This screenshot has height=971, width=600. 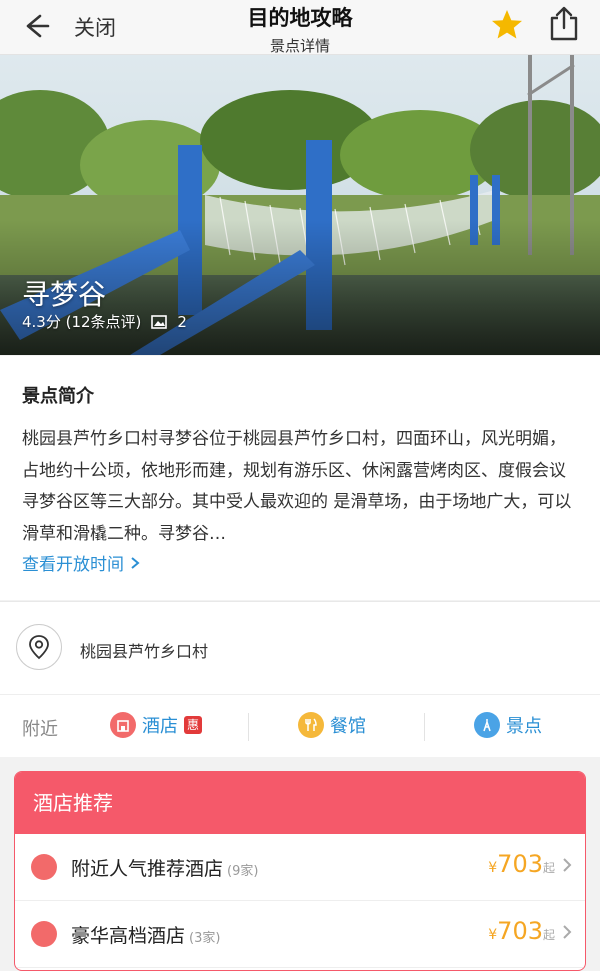 I want to click on address-text: 桃园县芦竹乡口村, so click(x=144, y=651).